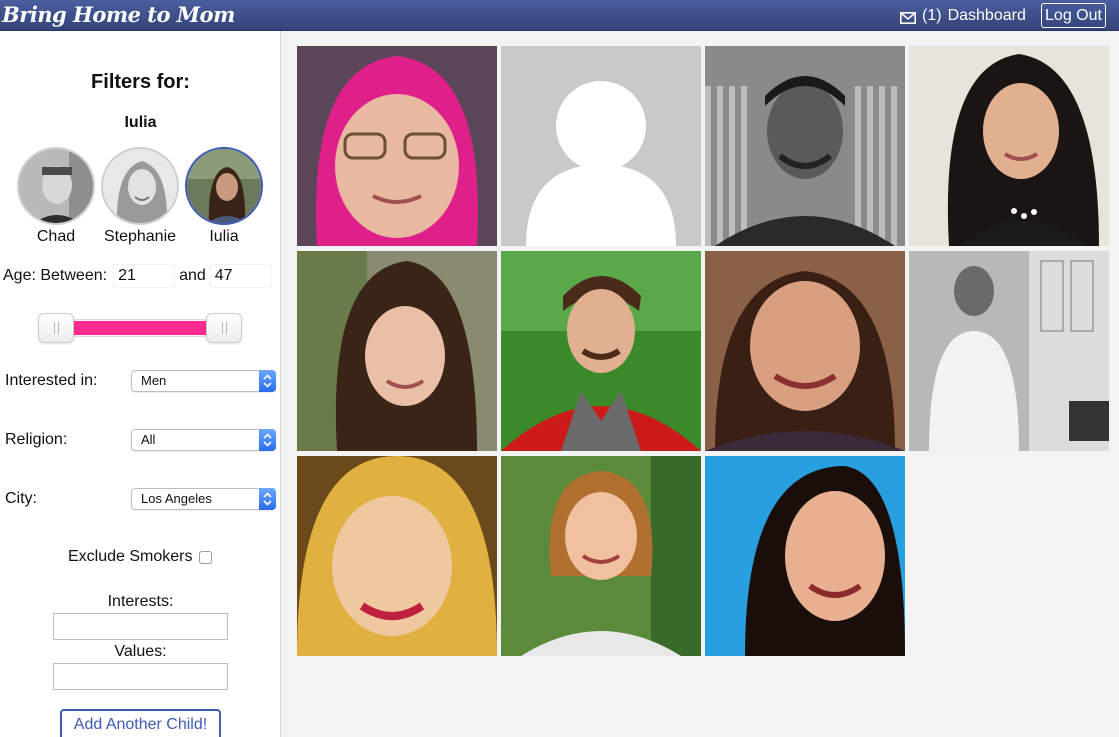 The height and width of the screenshot is (737, 1119). Describe the element at coordinates (932, 15) in the screenshot. I see `dashboard-count: (1)` at that location.